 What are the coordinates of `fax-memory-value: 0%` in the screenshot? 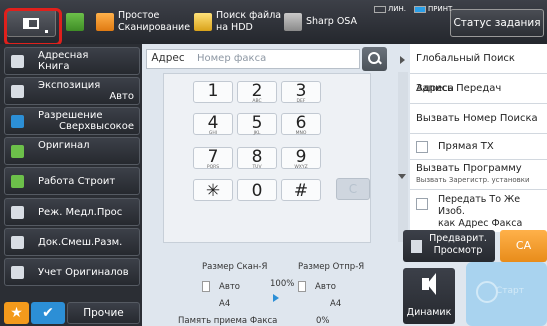 It's located at (323, 321).